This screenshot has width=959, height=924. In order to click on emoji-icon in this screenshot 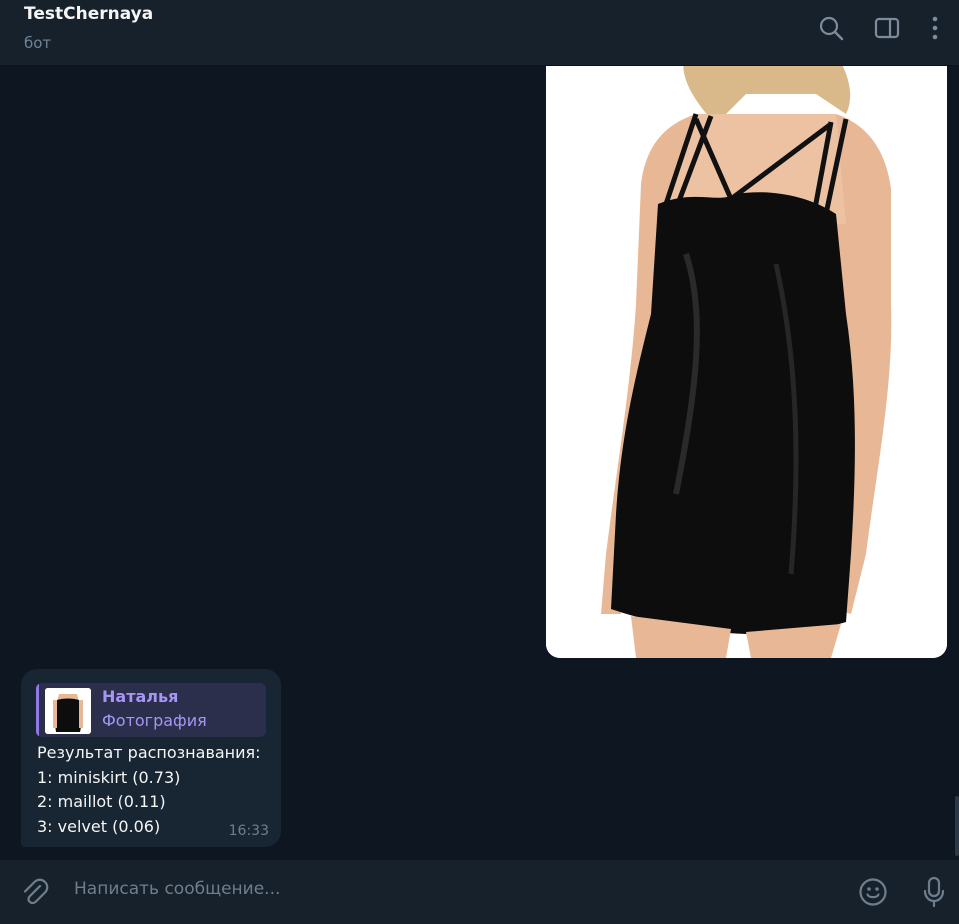, I will do `click(873, 892)`.